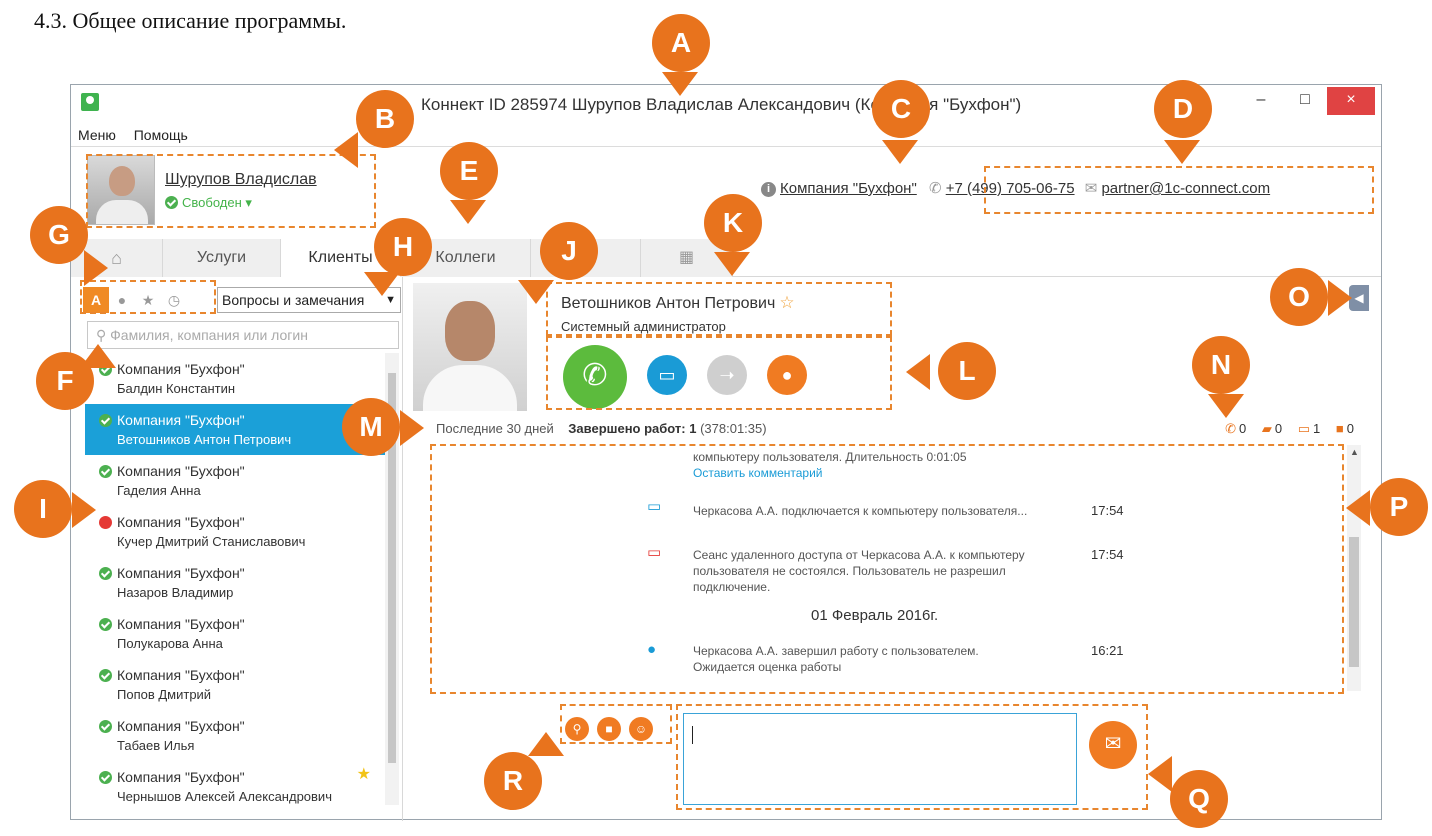 Image resolution: width=1432 pixels, height=836 pixels. I want to click on annotation-marker: H, so click(403, 247).